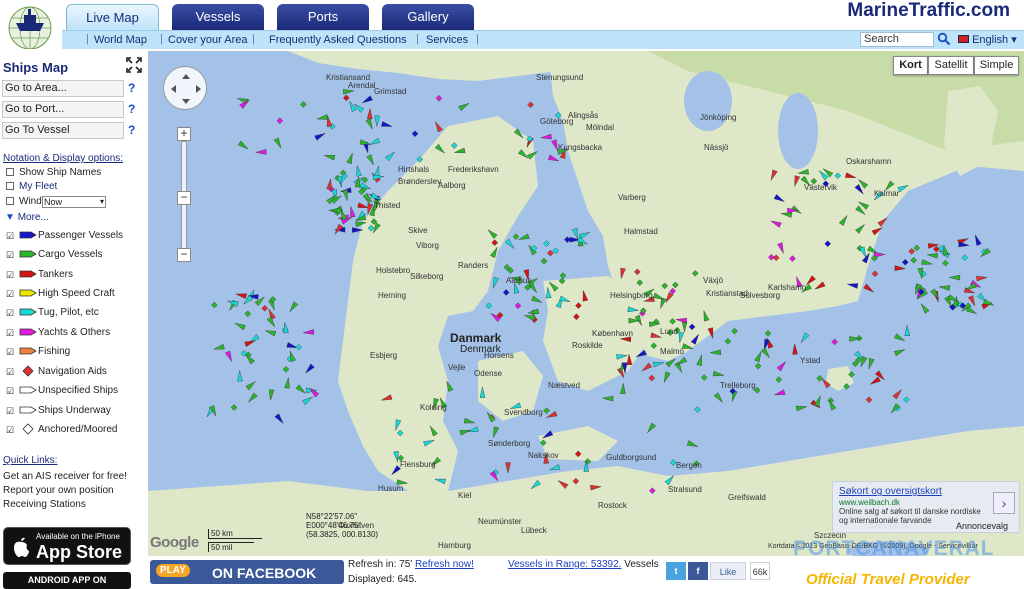  What do you see at coordinates (428, 17) in the screenshot?
I see `tab-gallery: Gallery` at bounding box center [428, 17].